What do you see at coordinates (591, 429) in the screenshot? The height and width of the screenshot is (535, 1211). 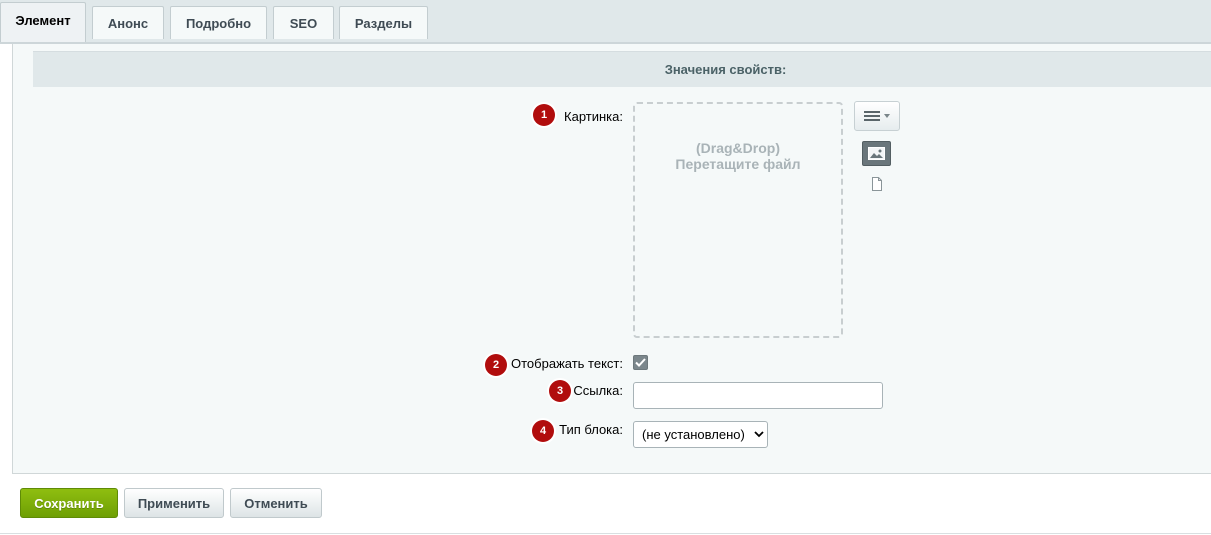 I see `block-type-label: Тип блока:` at bounding box center [591, 429].